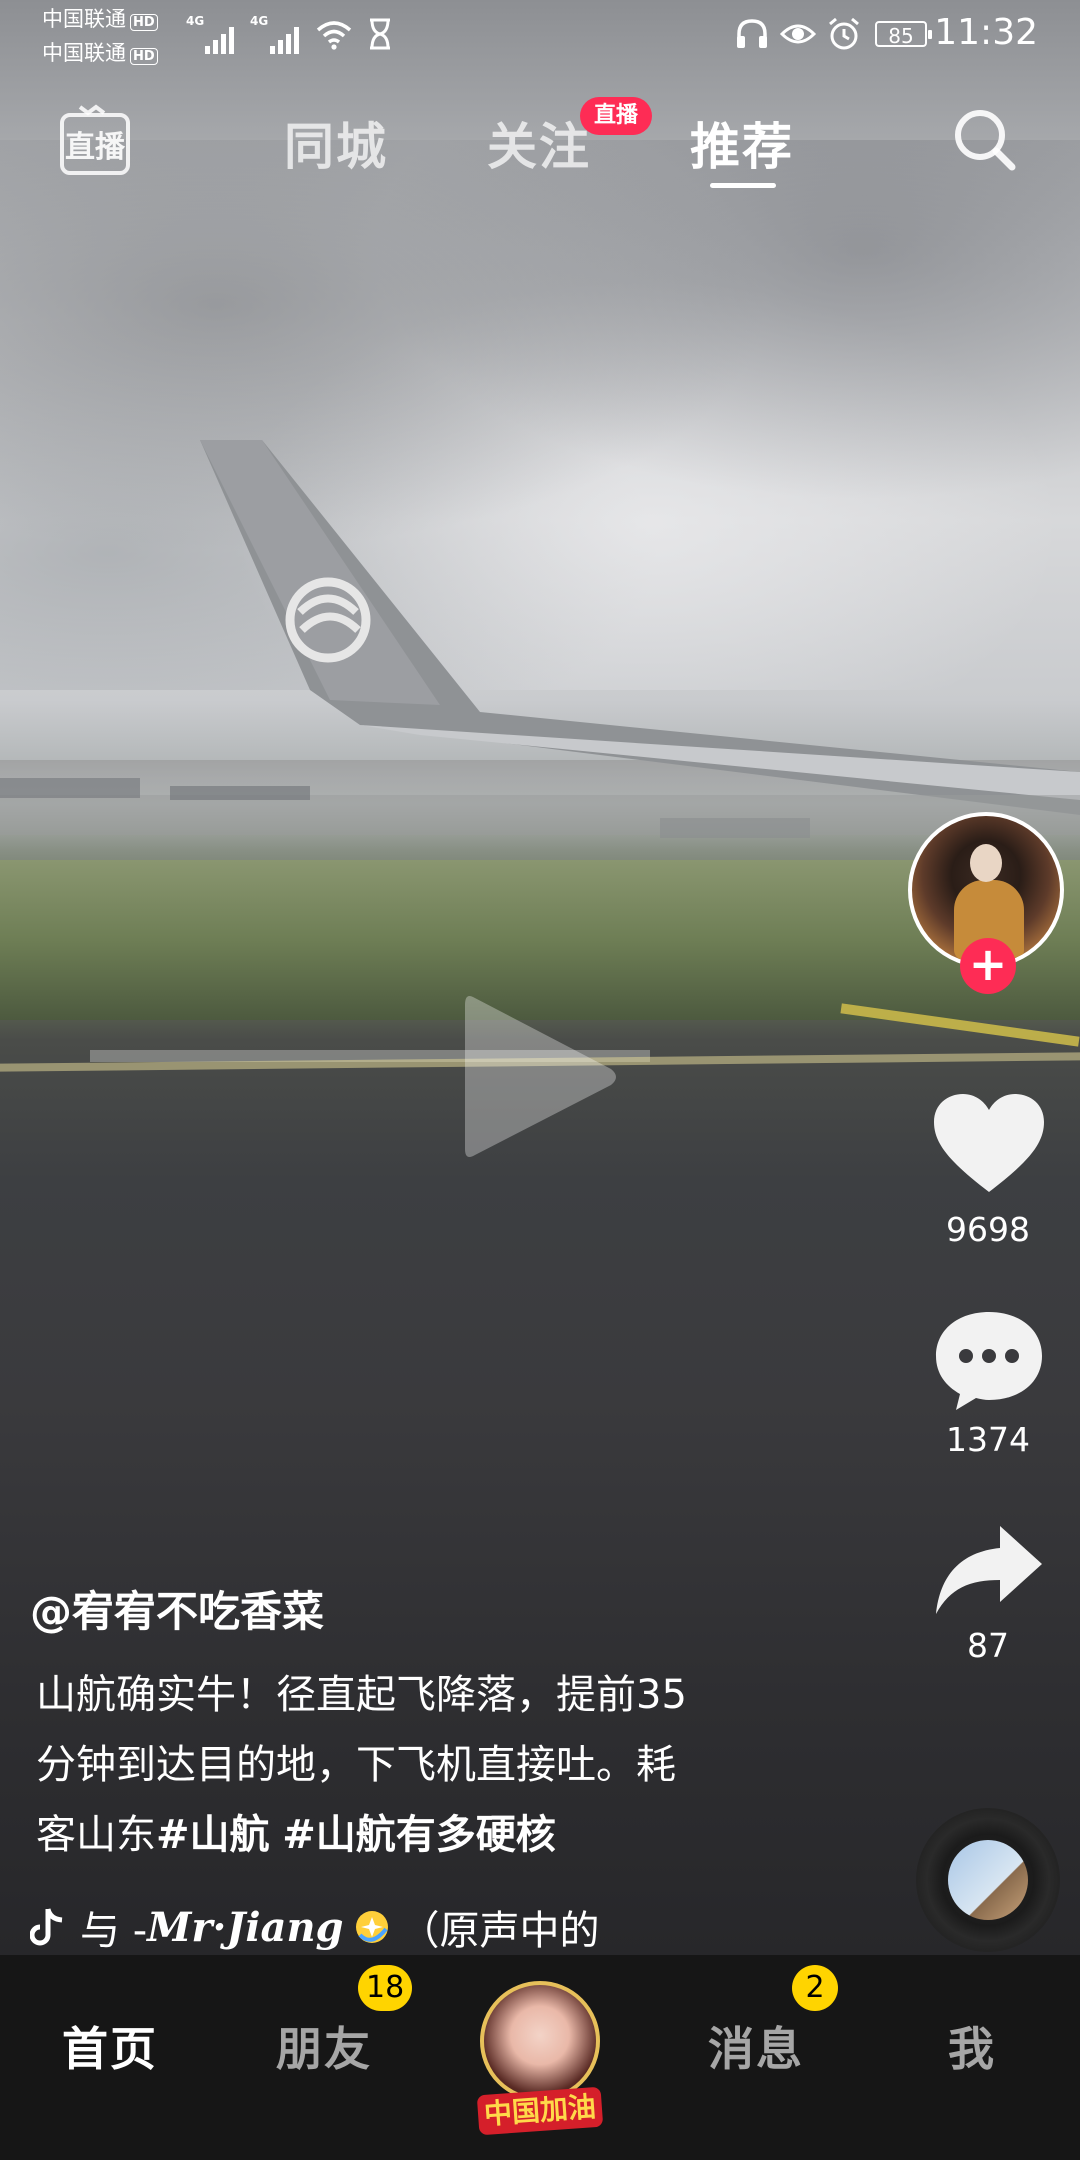  What do you see at coordinates (742, 143) in the screenshot?
I see `tab-recommended: 推荐` at bounding box center [742, 143].